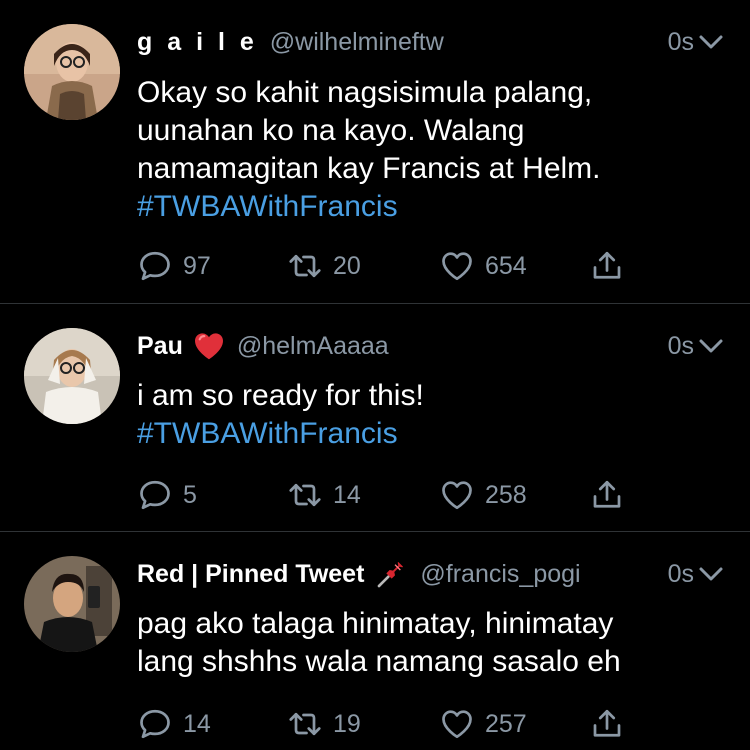  Describe the element at coordinates (506, 494) in the screenshot. I see `like-count: 258` at that location.